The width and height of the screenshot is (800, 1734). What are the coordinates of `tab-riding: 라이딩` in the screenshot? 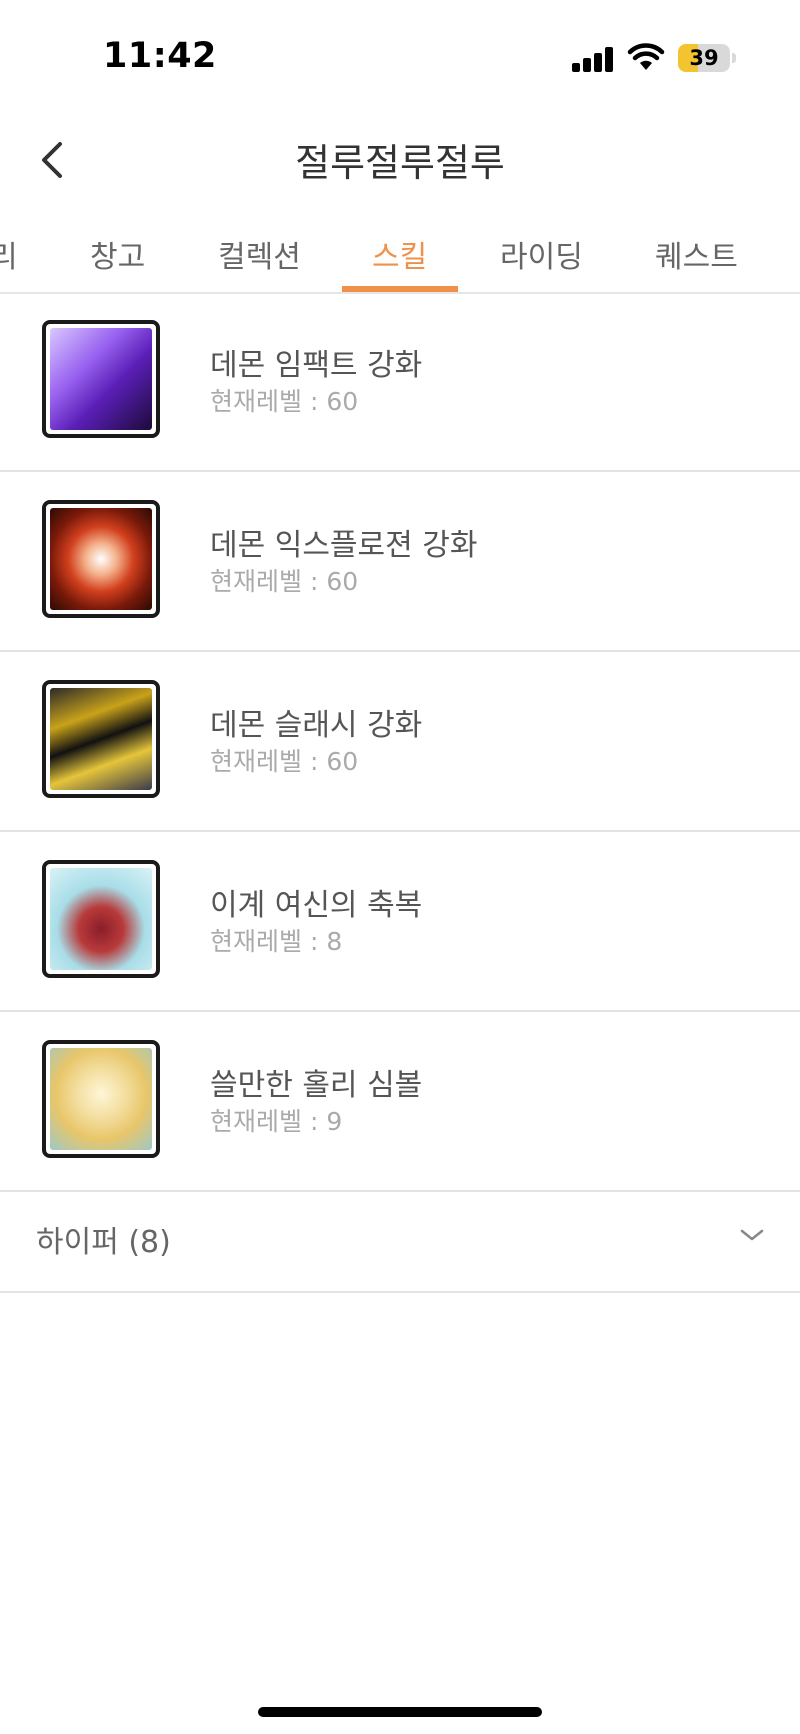 It's located at (541, 254).